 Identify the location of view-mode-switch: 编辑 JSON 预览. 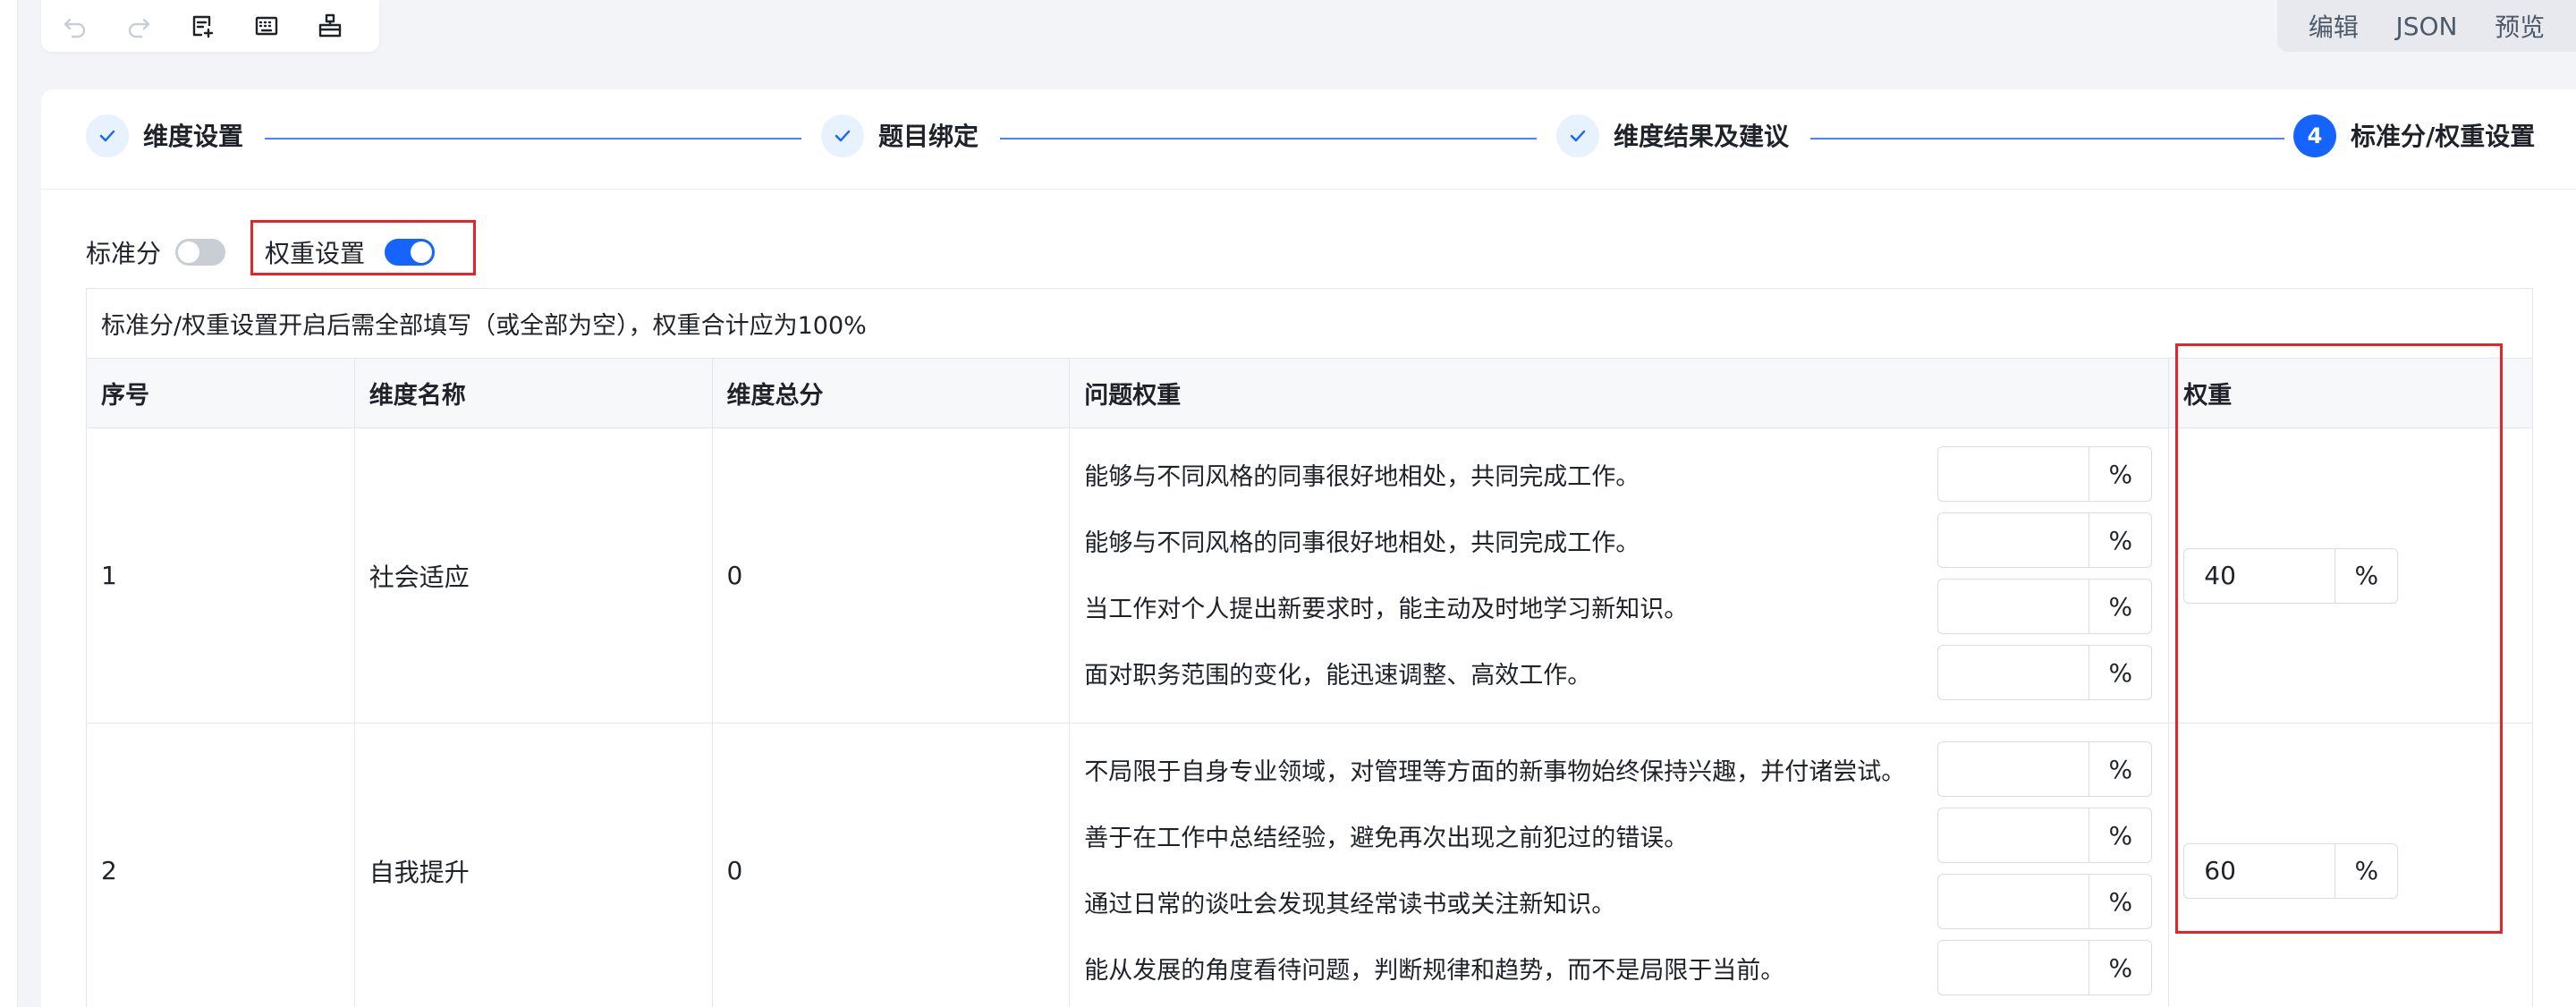
(2426, 26).